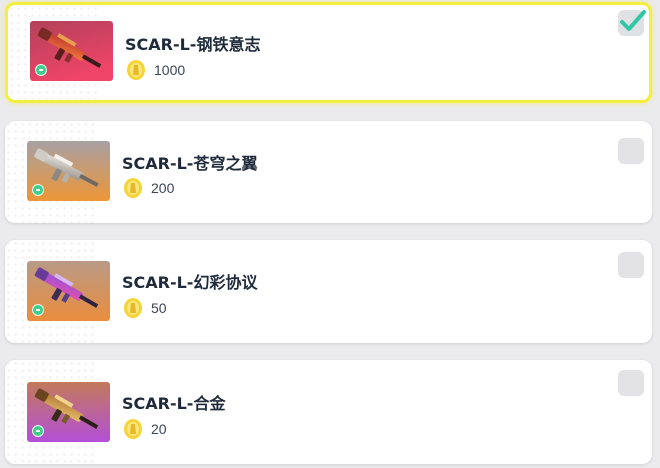  What do you see at coordinates (190, 282) in the screenshot?
I see `skin-name: SCAR-L-幻彩协议` at bounding box center [190, 282].